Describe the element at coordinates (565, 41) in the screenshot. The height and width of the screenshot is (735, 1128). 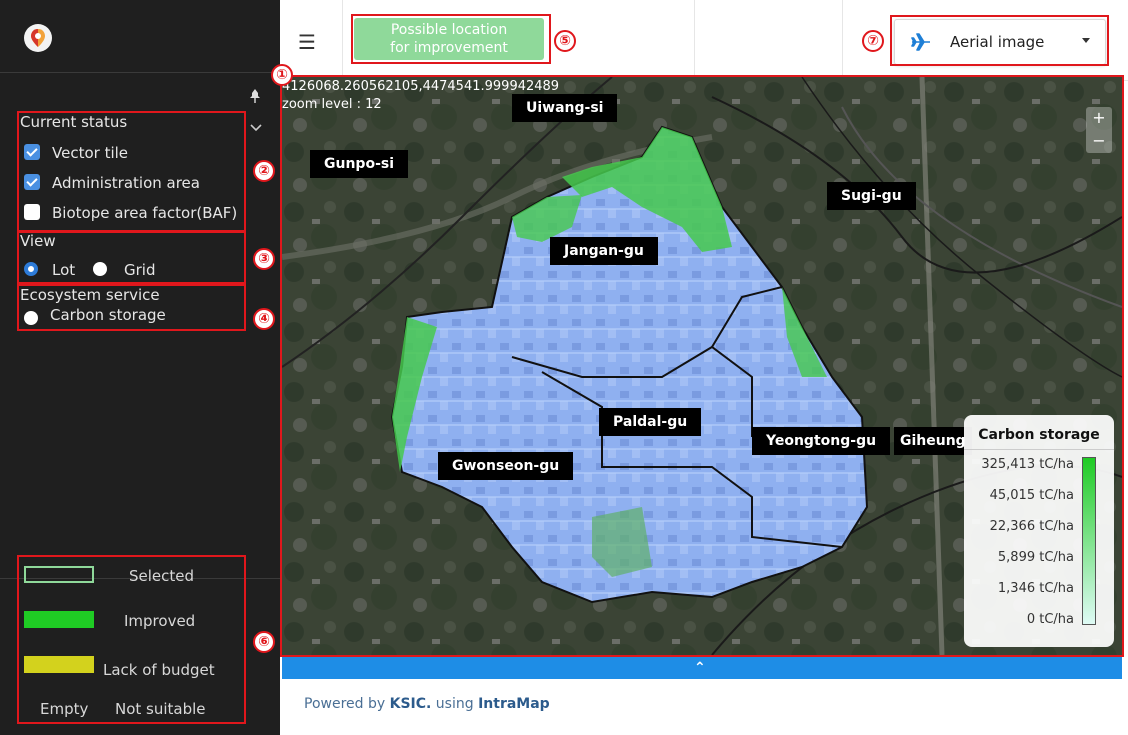
I see `annotation-marker-5: ⑤` at that location.